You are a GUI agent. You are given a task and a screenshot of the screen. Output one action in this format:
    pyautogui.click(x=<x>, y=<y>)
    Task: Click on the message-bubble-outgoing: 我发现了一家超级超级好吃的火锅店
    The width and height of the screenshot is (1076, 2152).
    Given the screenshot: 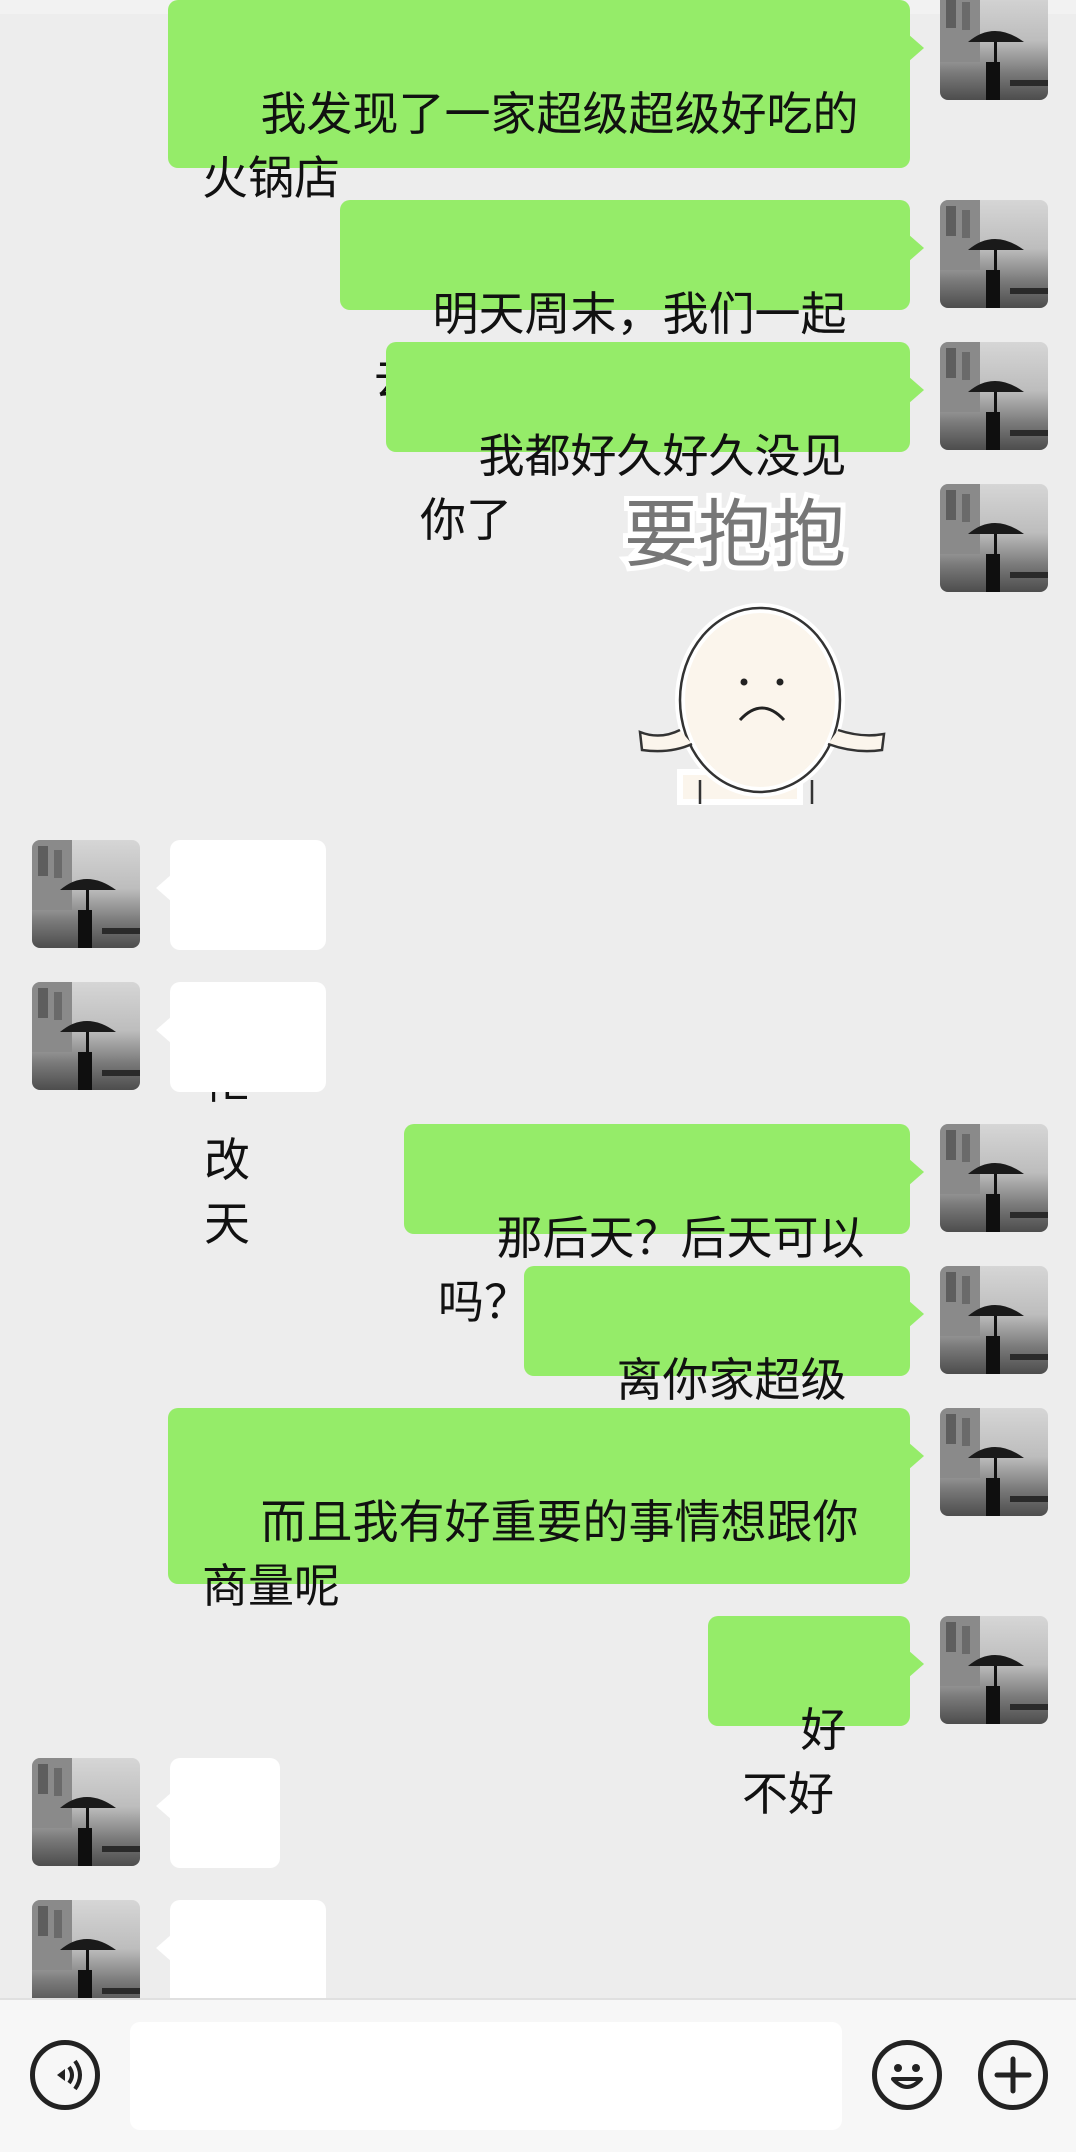 What is the action you would take?
    pyautogui.click(x=546, y=102)
    